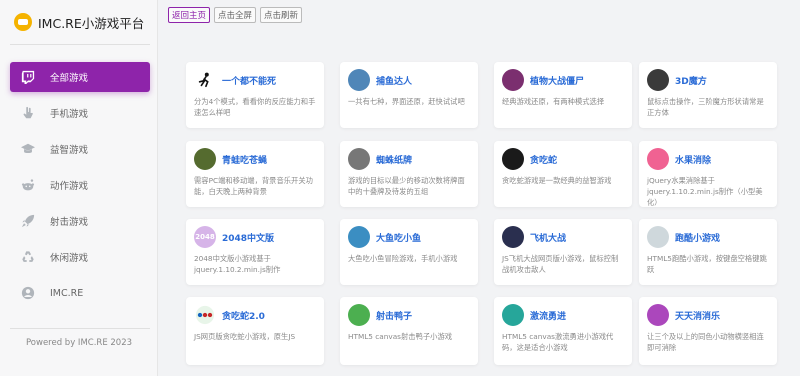 The image size is (800, 376). I want to click on sidebar-item-puzzle-games: 益智游戏, so click(80, 149).